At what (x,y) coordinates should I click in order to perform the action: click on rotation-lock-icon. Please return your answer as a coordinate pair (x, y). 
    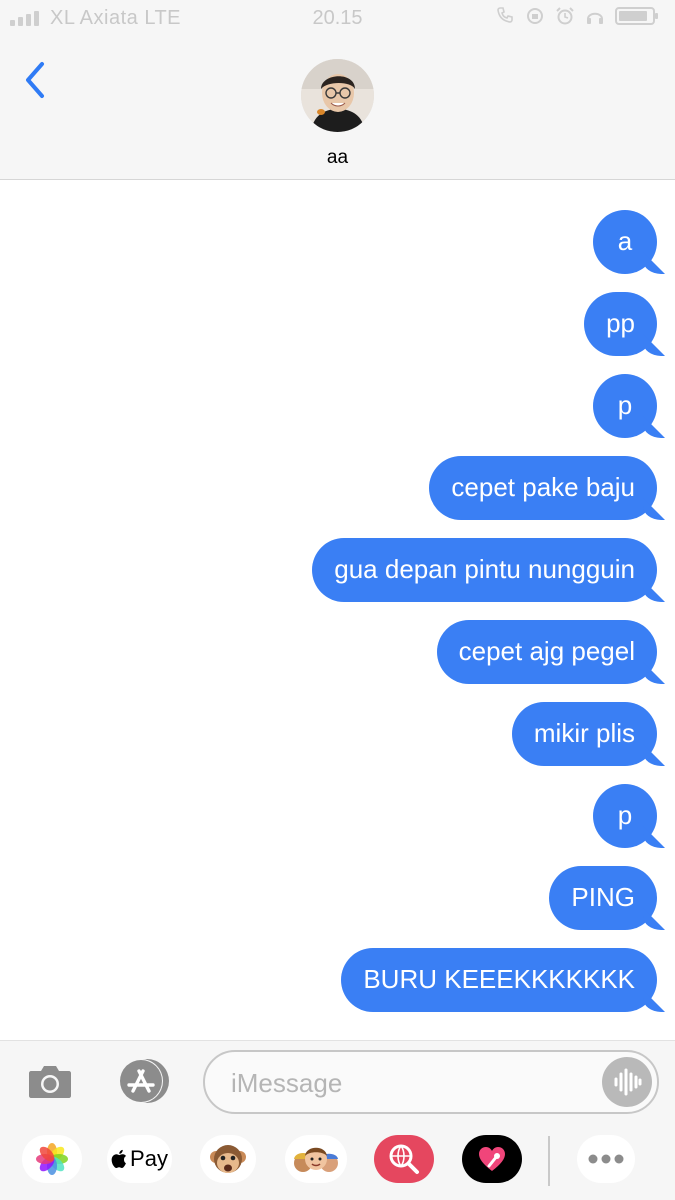
    Looking at the image, I should click on (535, 16).